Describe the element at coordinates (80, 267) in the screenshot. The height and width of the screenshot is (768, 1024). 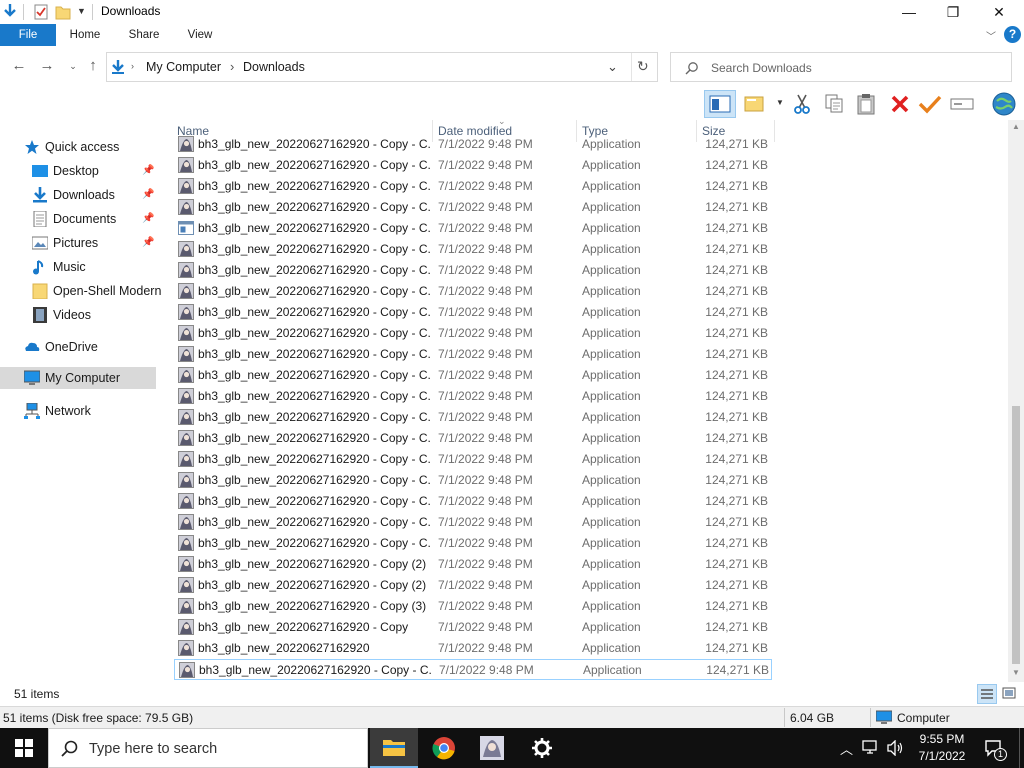
I see `nav-item-music: Music` at that location.